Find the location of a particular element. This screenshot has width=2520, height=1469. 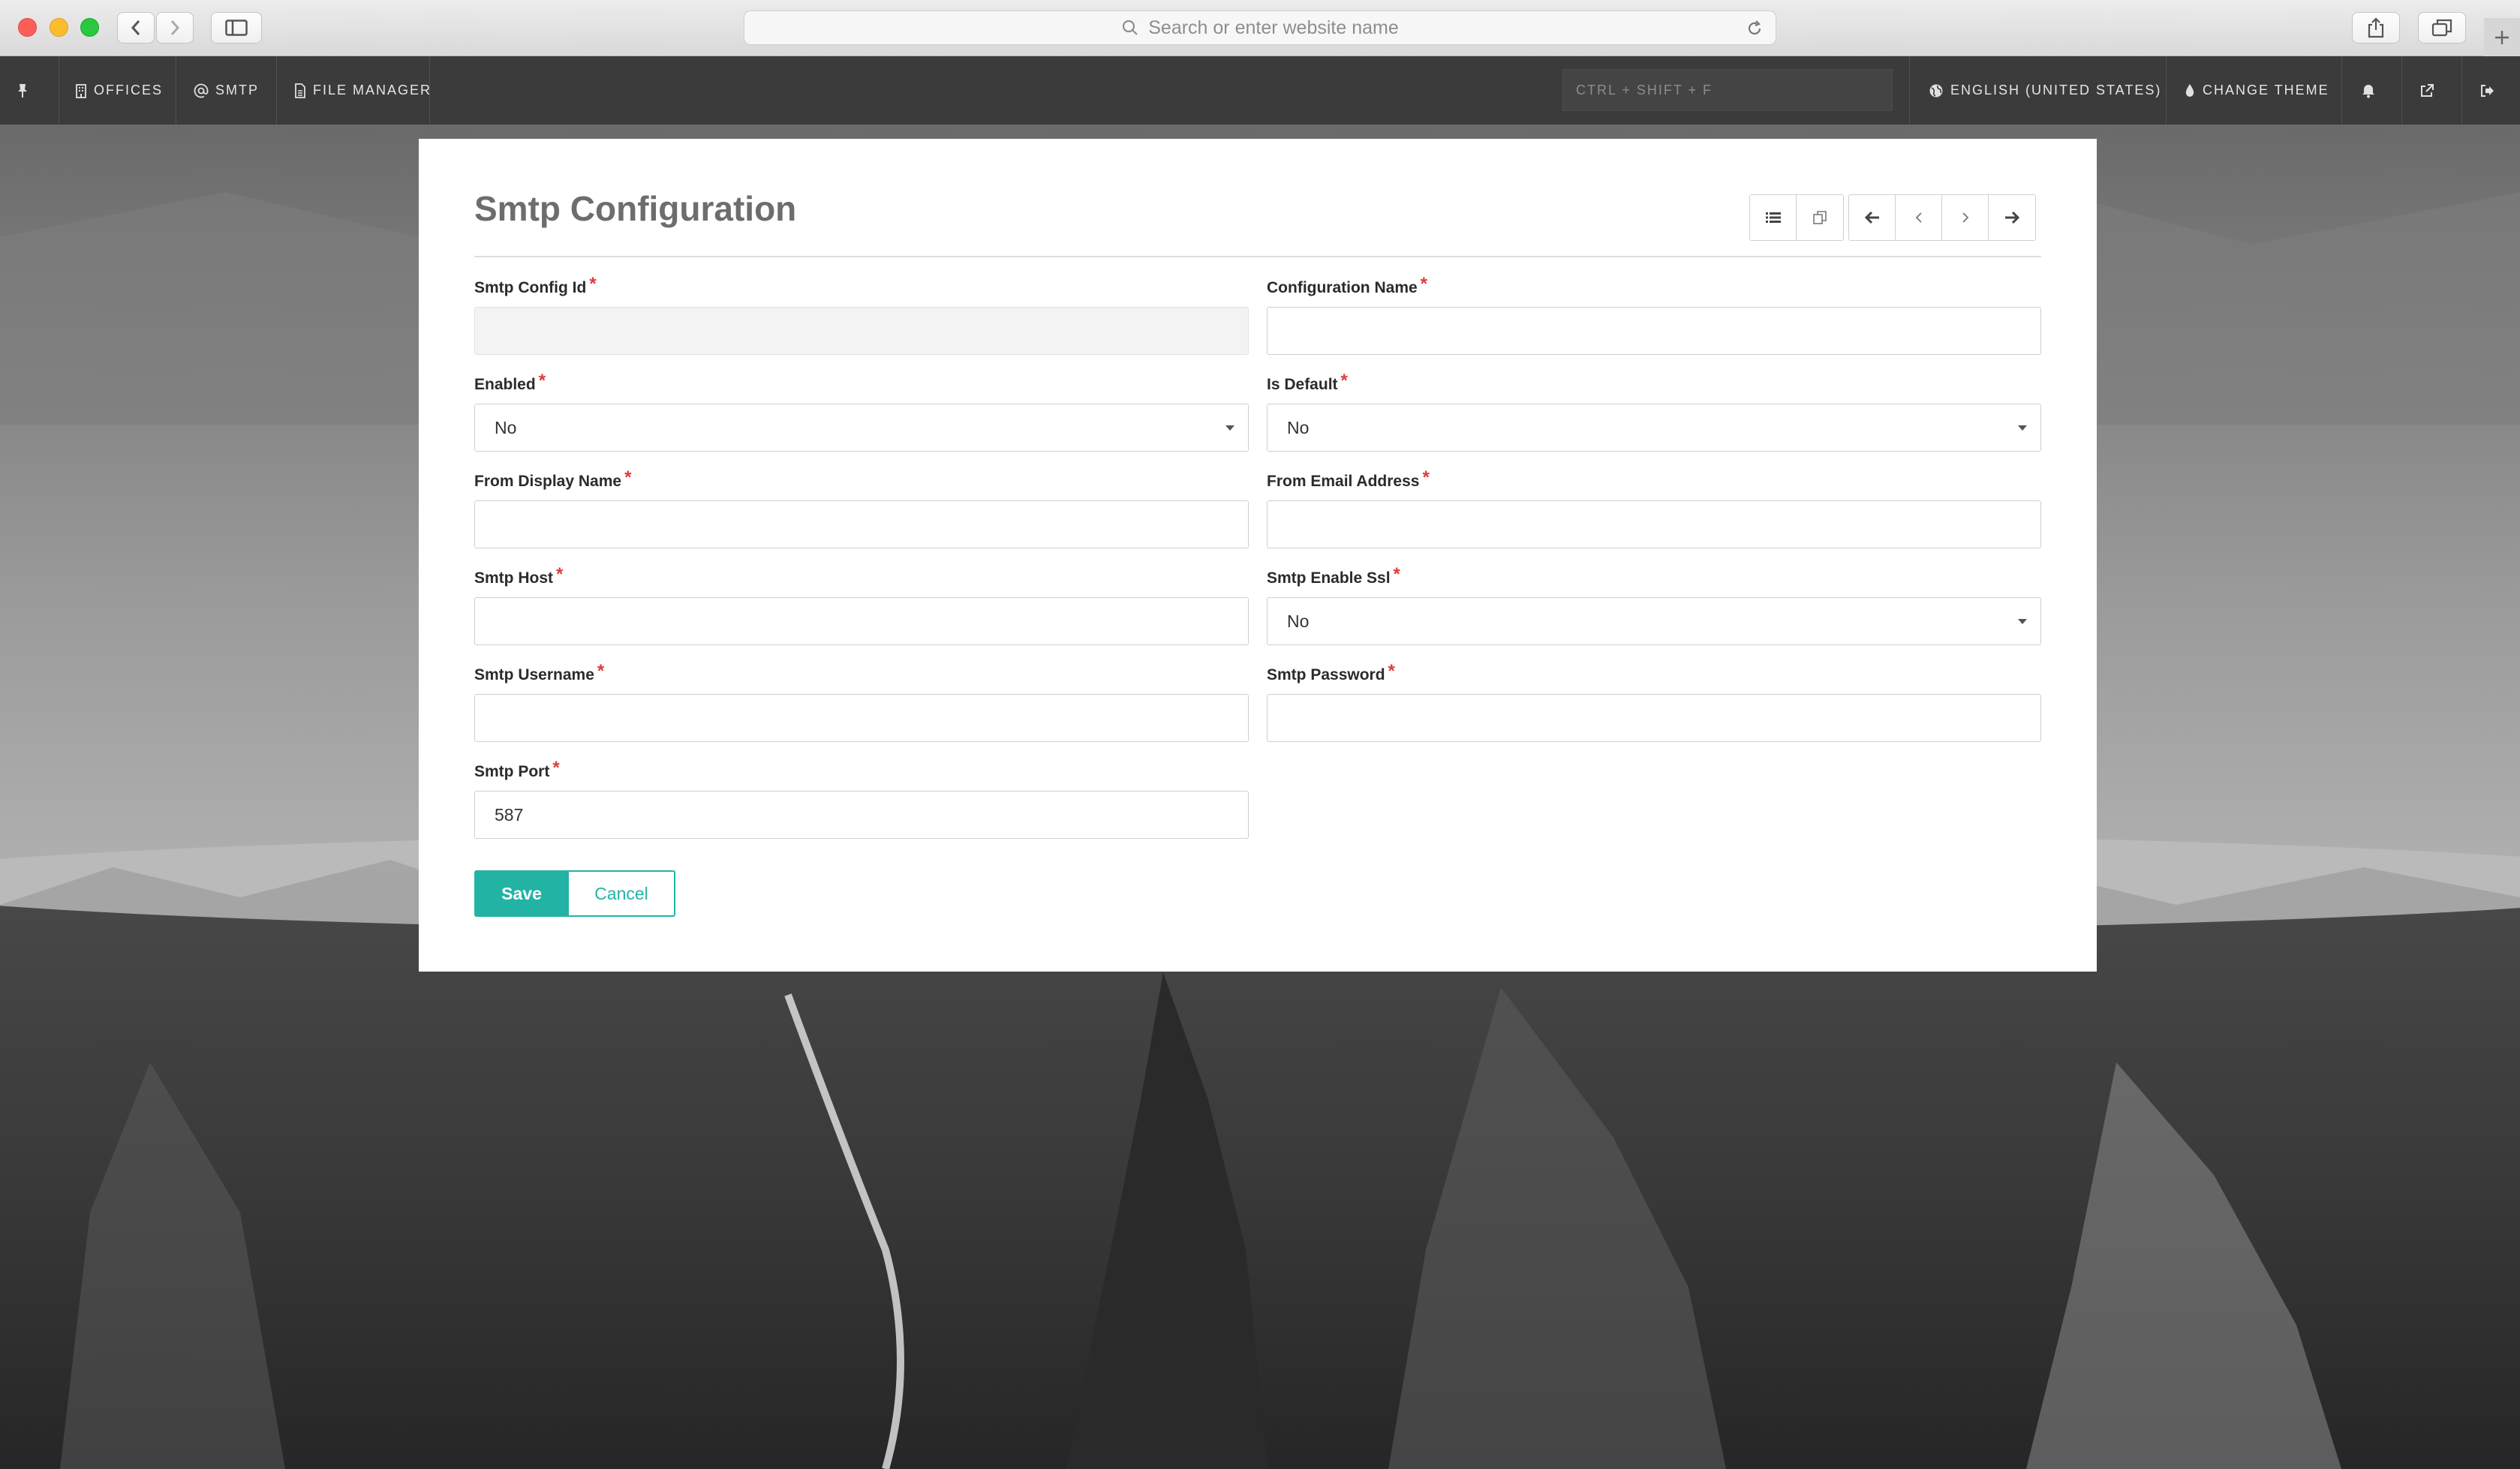

field-configuration-name: Configuration Name * is located at coordinates (1654, 314).